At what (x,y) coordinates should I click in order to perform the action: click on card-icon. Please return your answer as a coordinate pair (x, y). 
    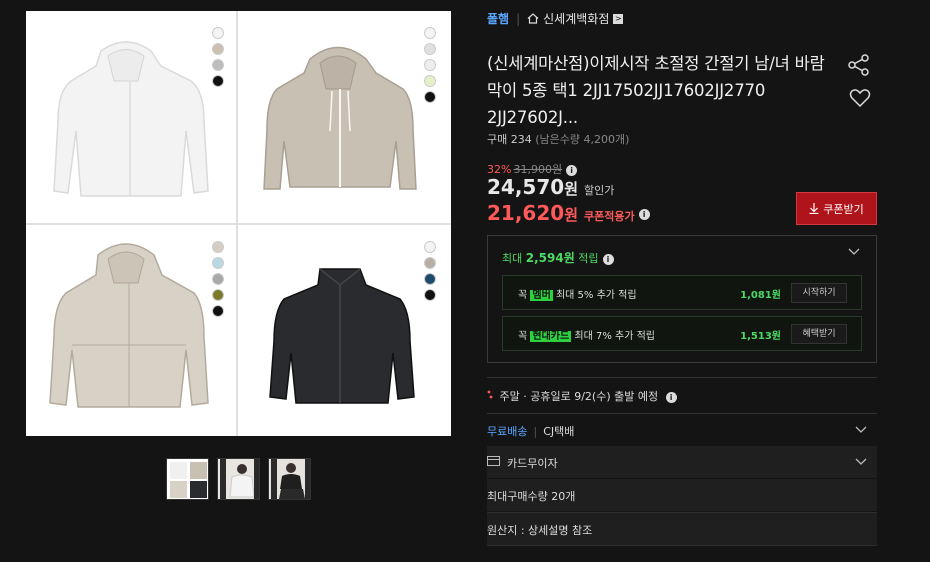
    Looking at the image, I should click on (493, 461).